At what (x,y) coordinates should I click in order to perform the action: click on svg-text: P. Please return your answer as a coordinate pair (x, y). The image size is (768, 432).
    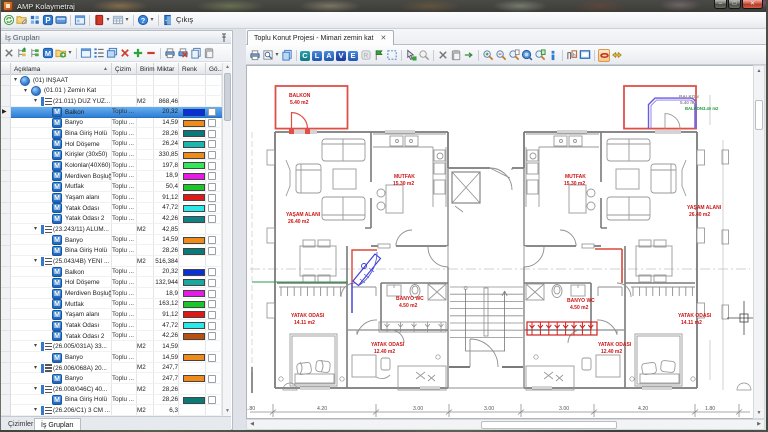
    Looking at the image, I should click on (47, 20).